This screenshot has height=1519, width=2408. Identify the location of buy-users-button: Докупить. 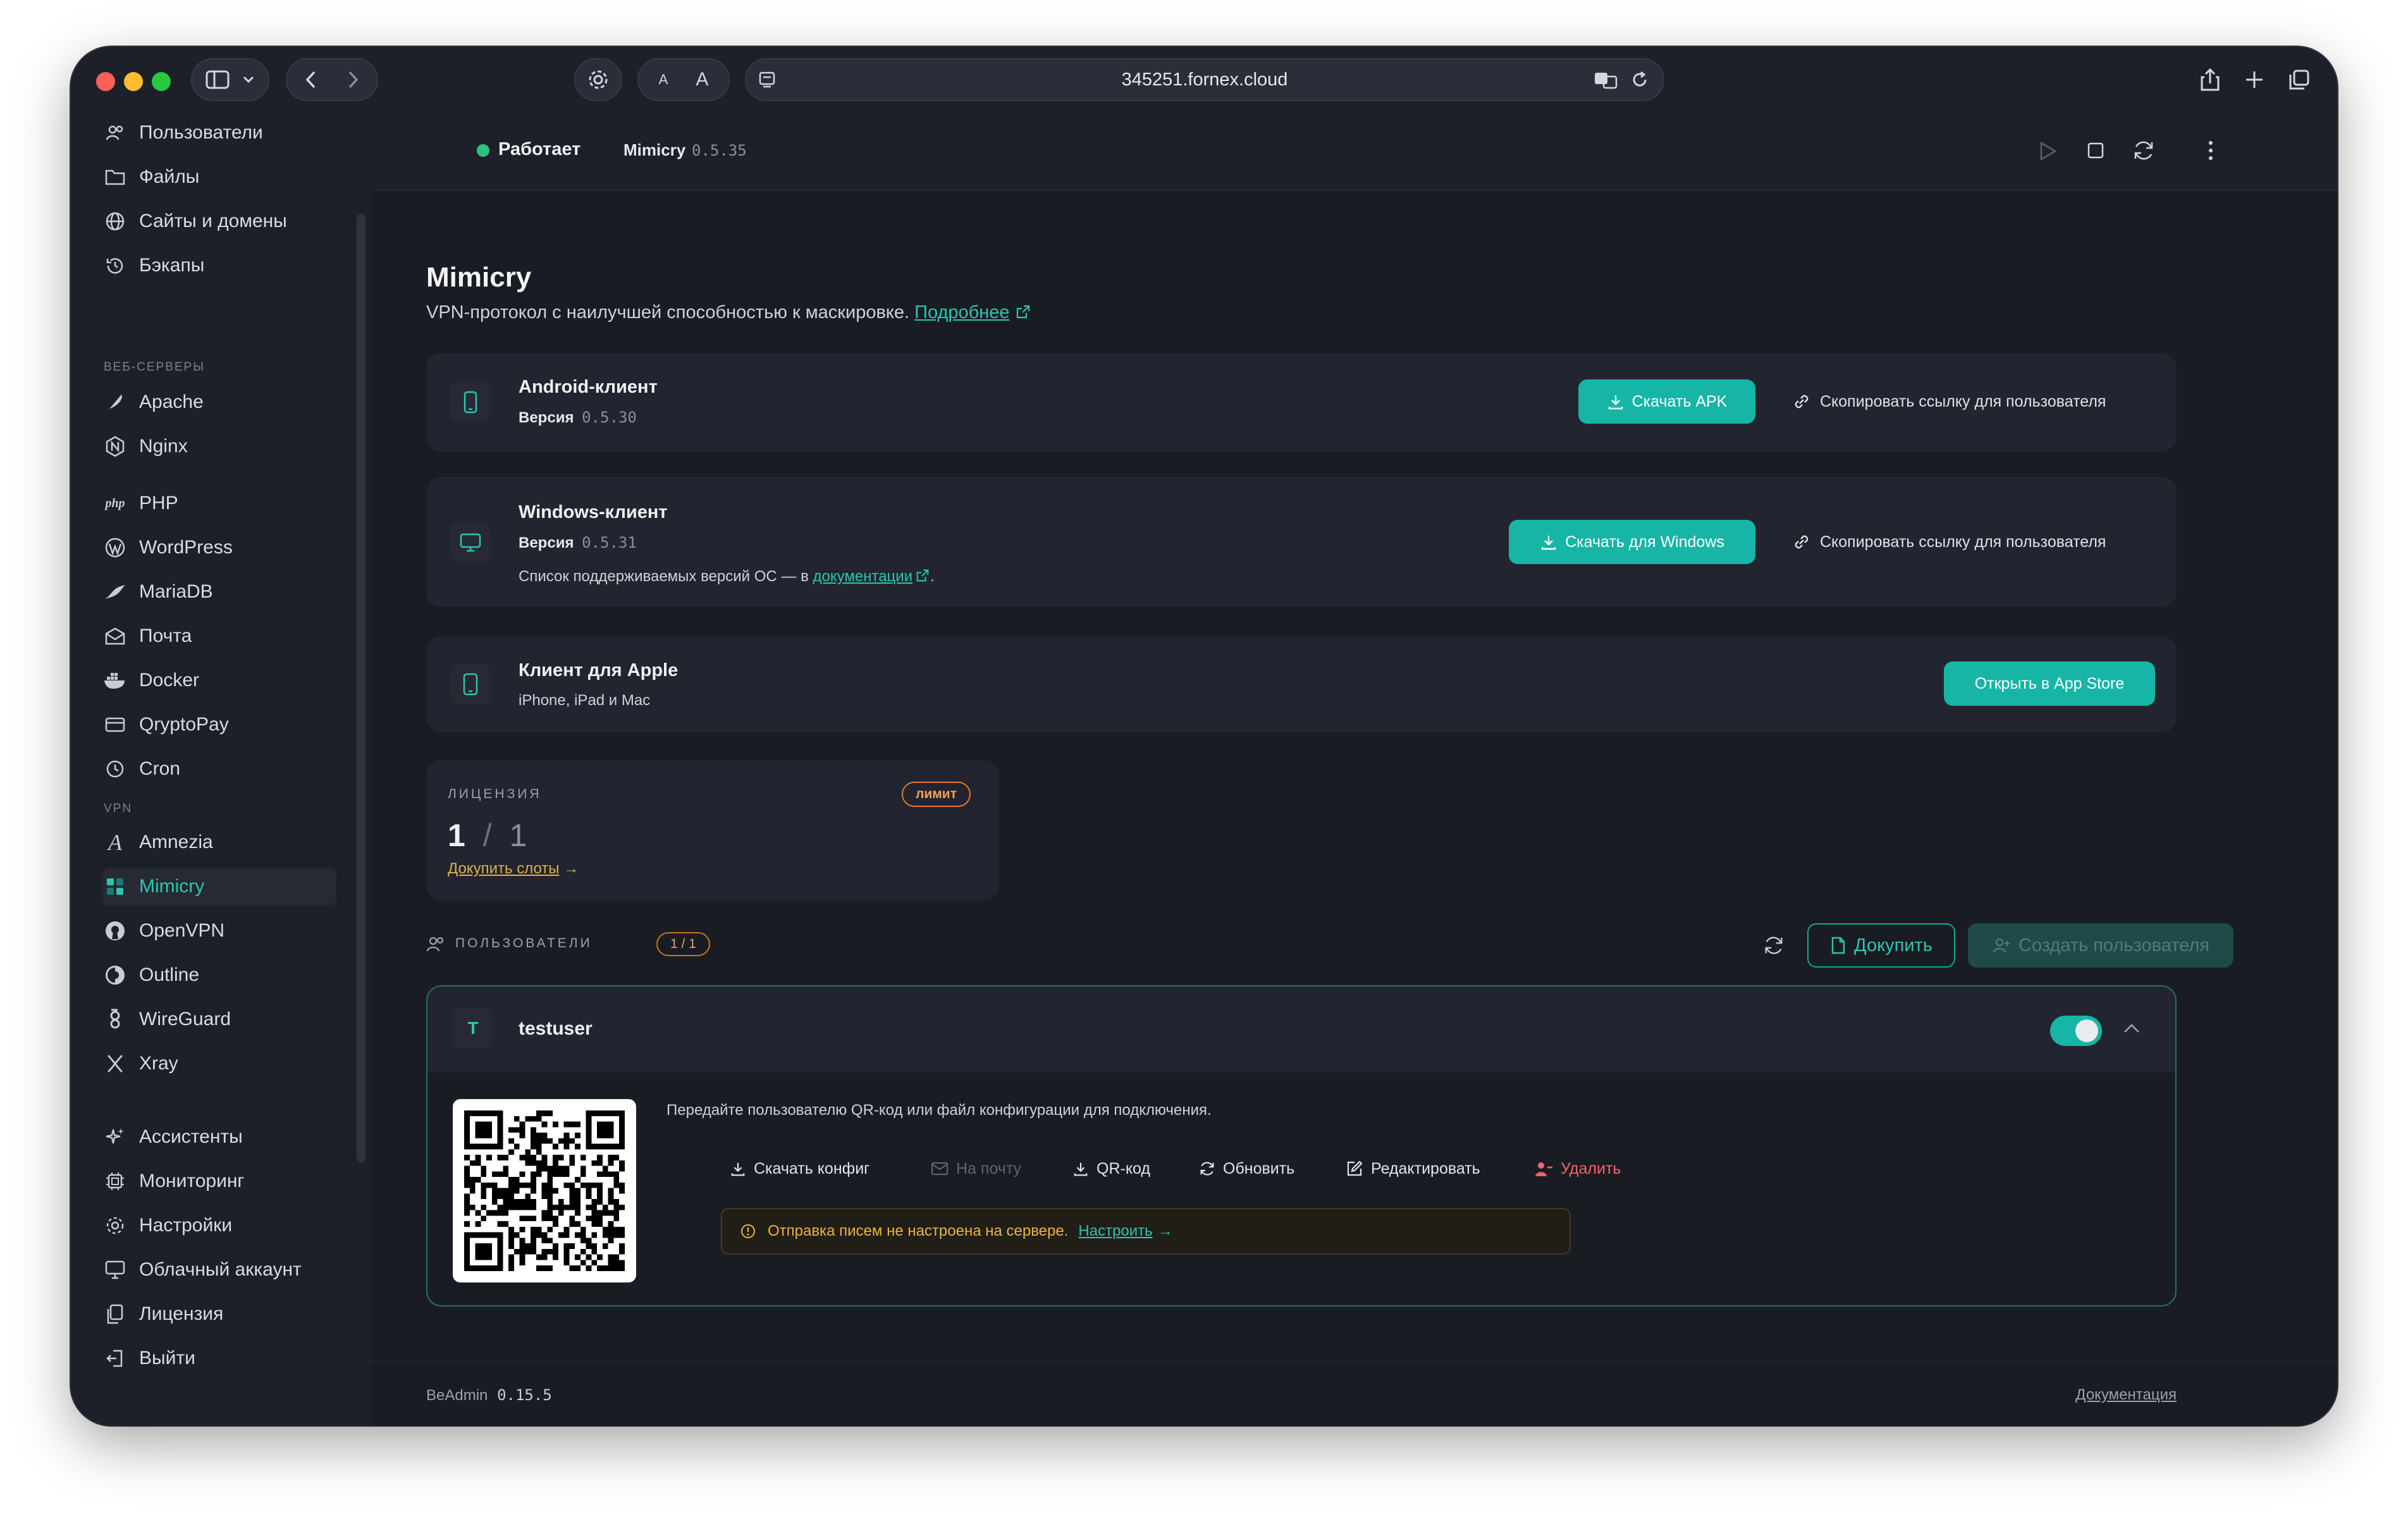
(1881, 945).